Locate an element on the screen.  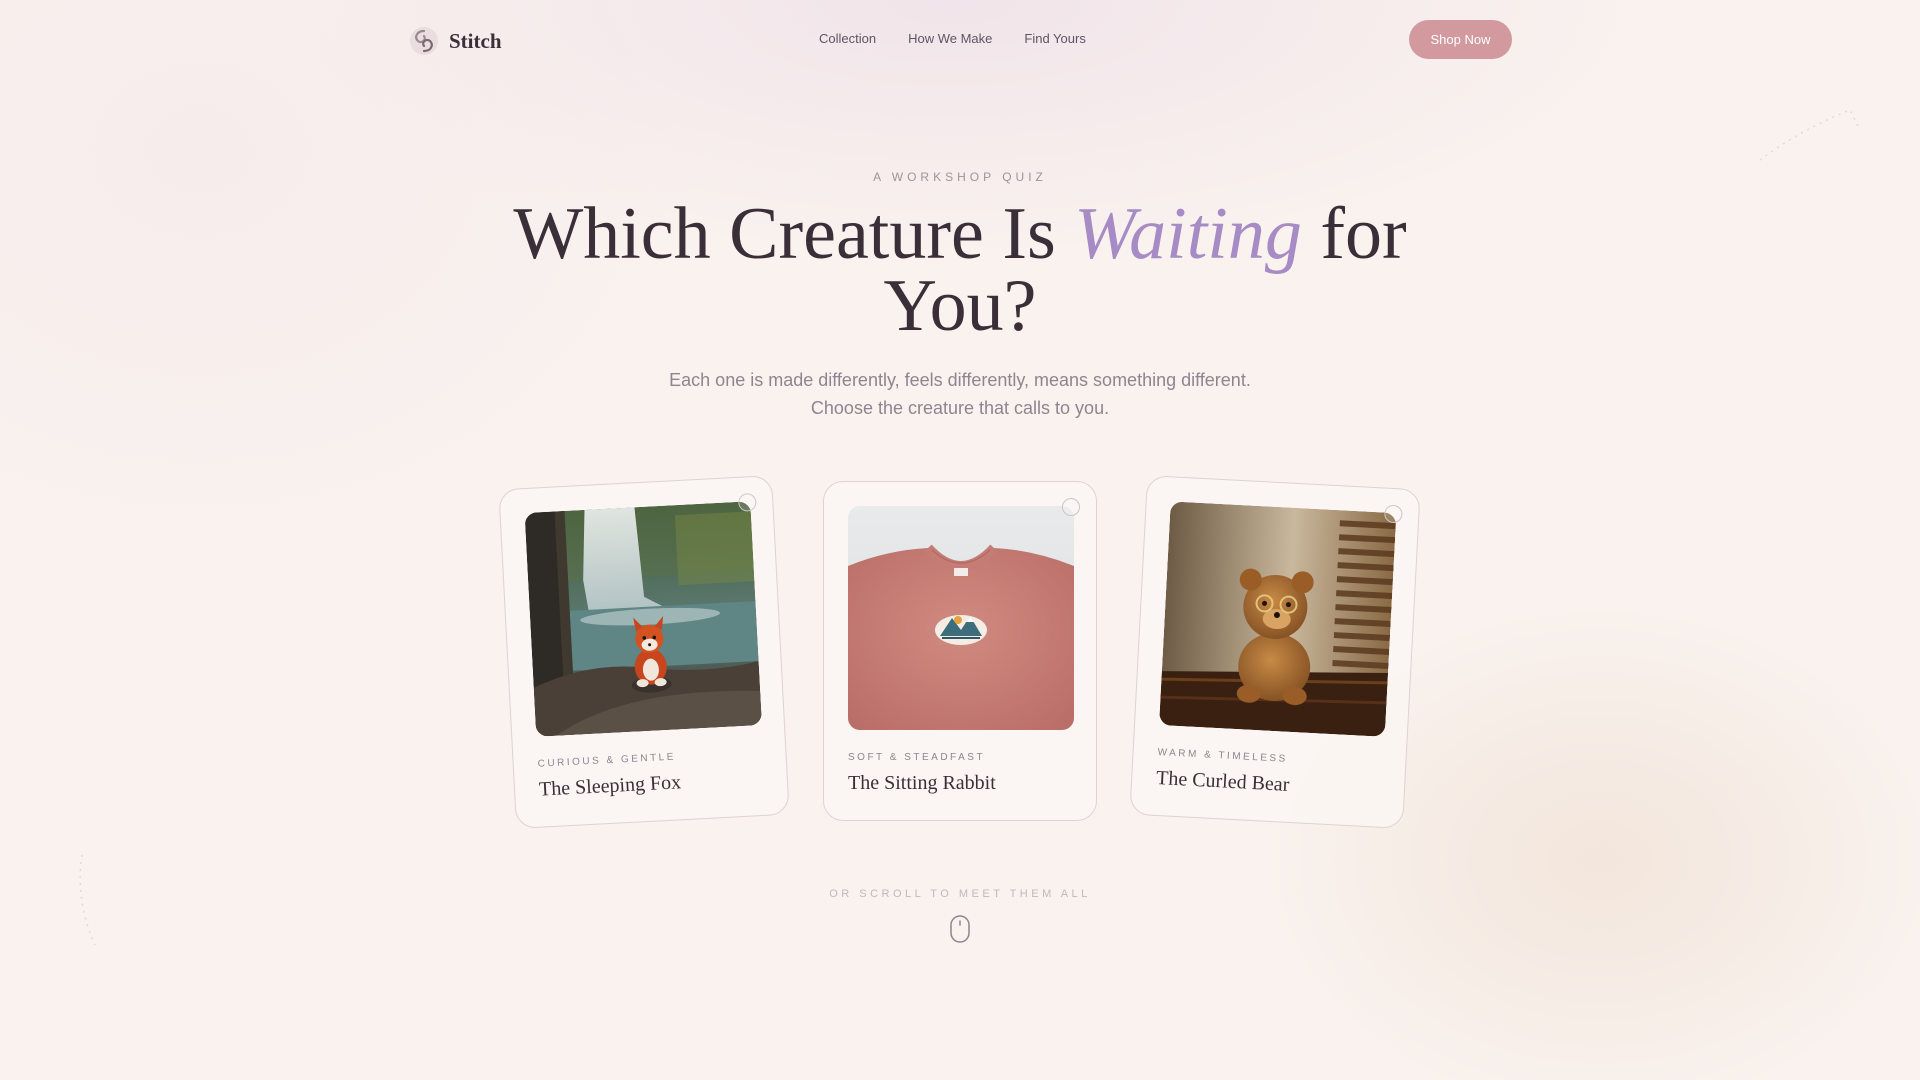
page-title: Which Creature Is Waiting for You? is located at coordinates (960, 270).